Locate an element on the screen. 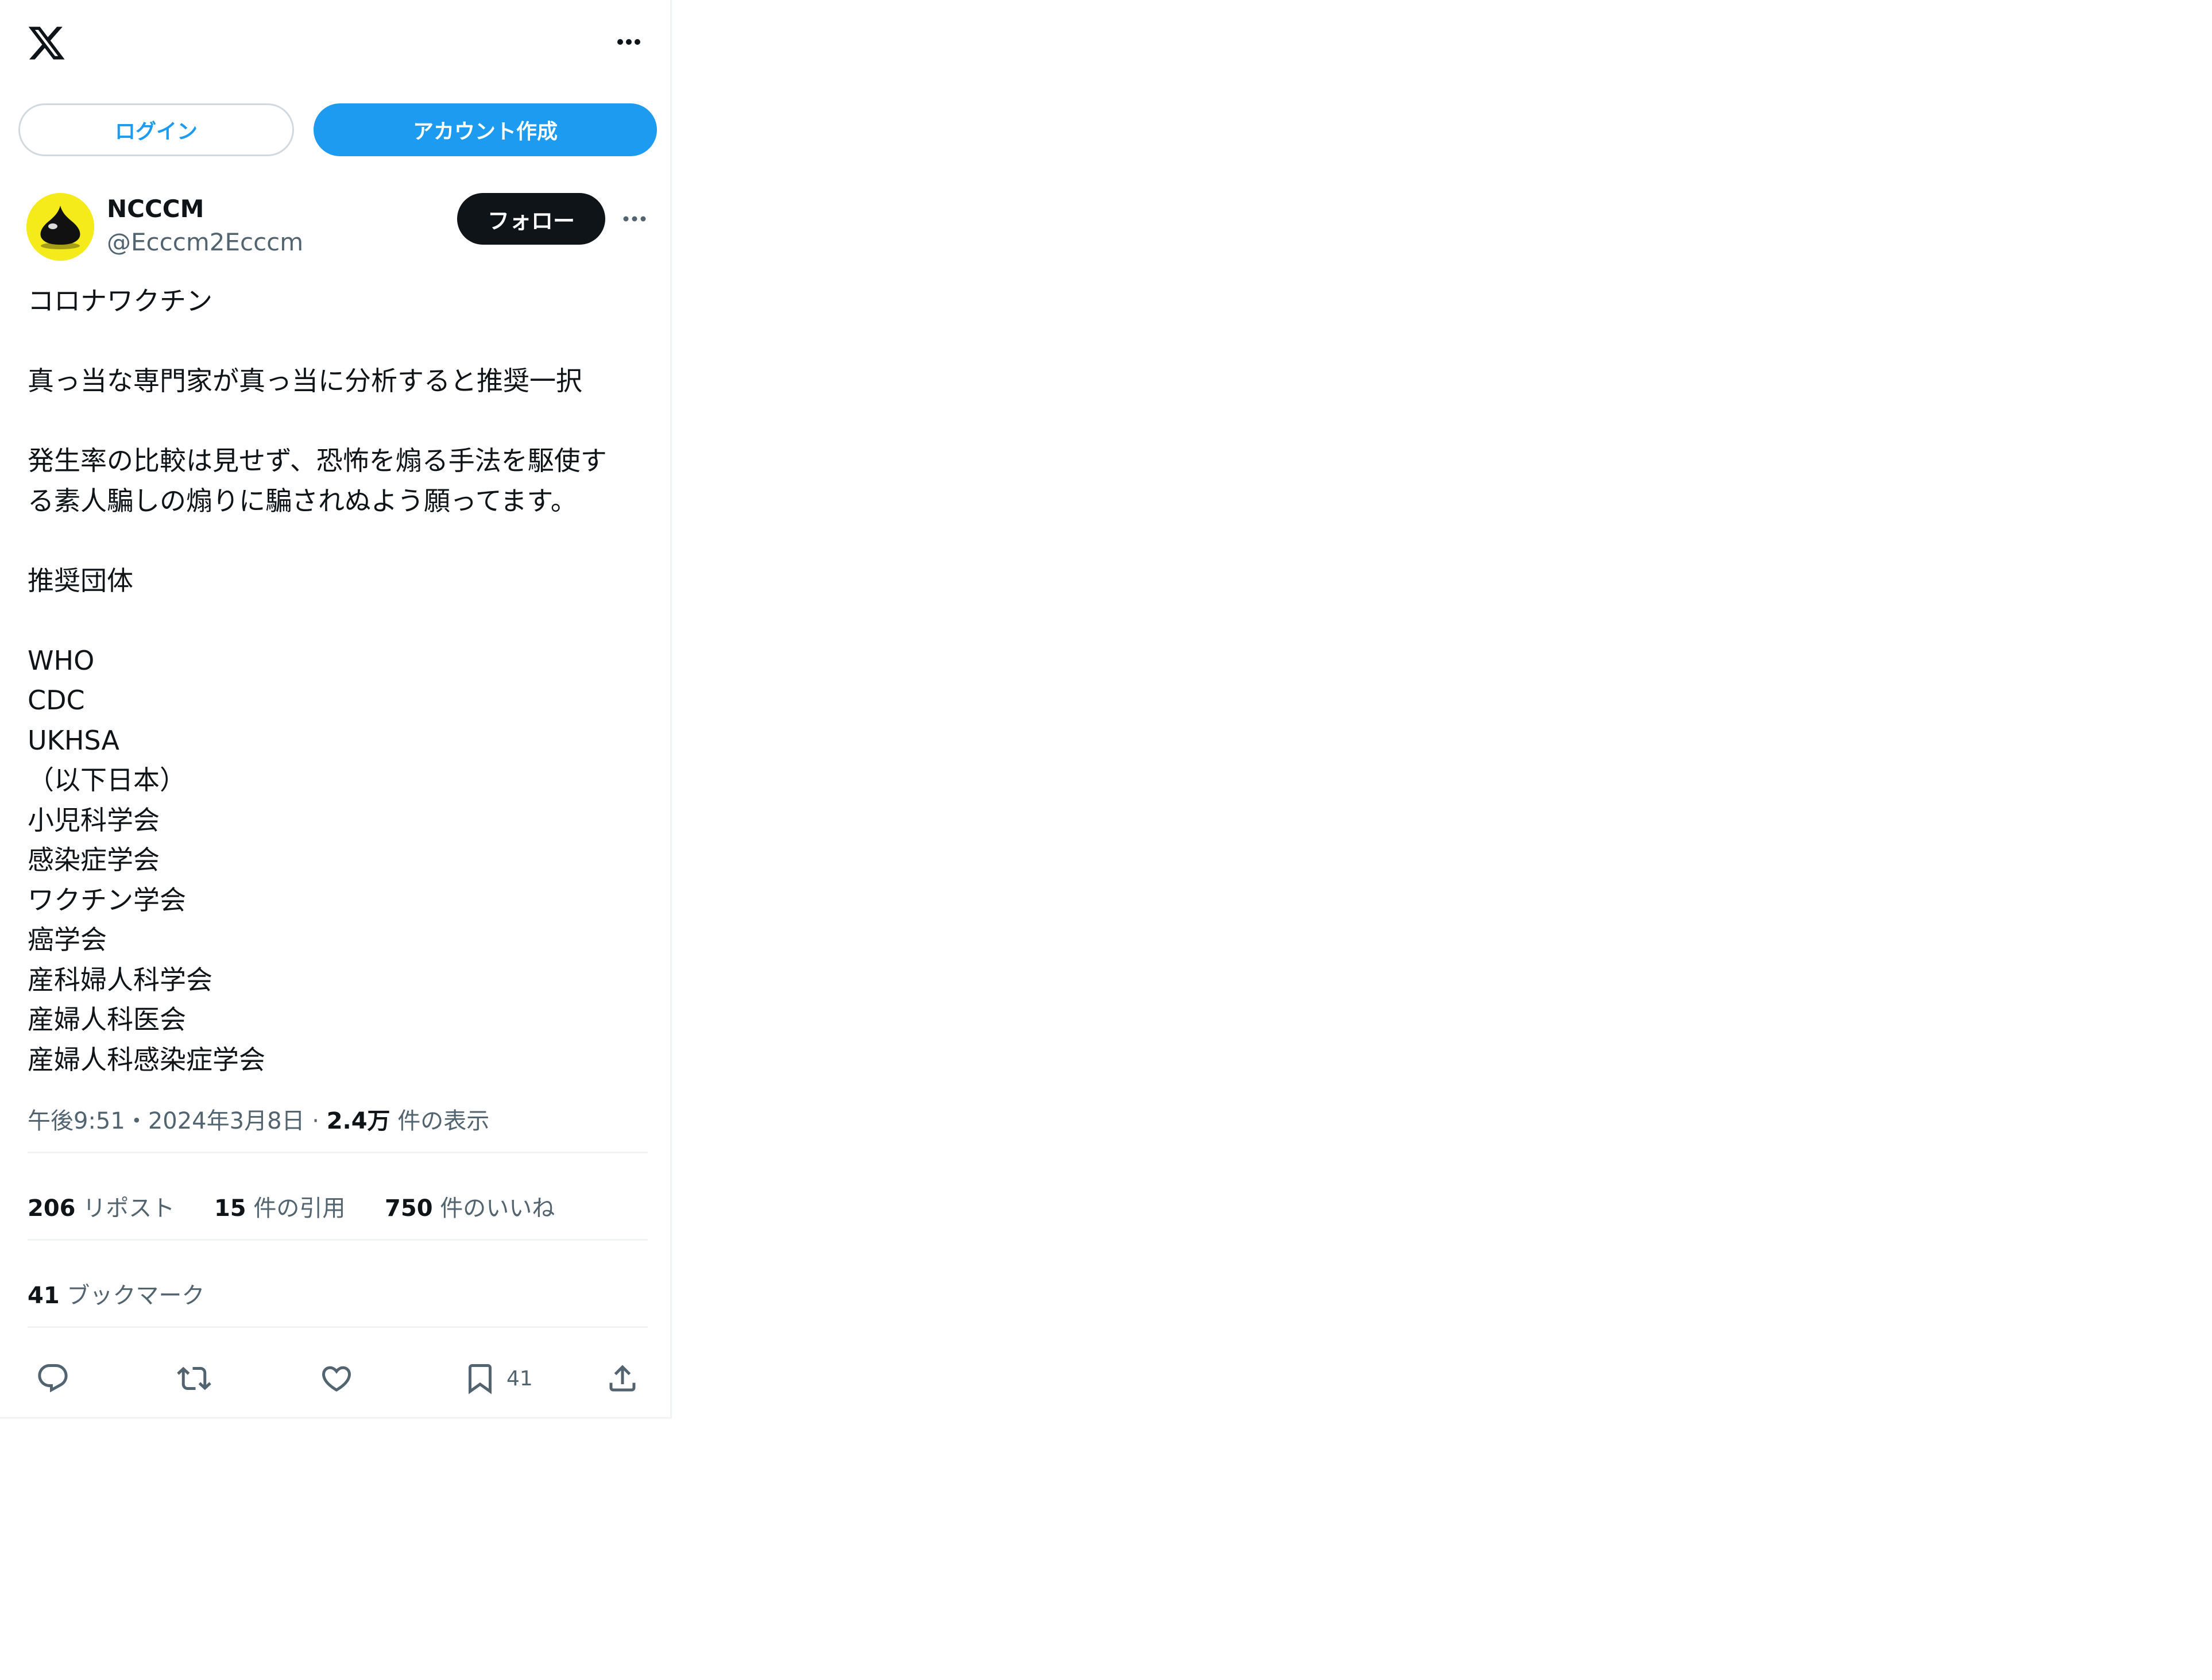  views-label: 件の表示 is located at coordinates (440, 1121).